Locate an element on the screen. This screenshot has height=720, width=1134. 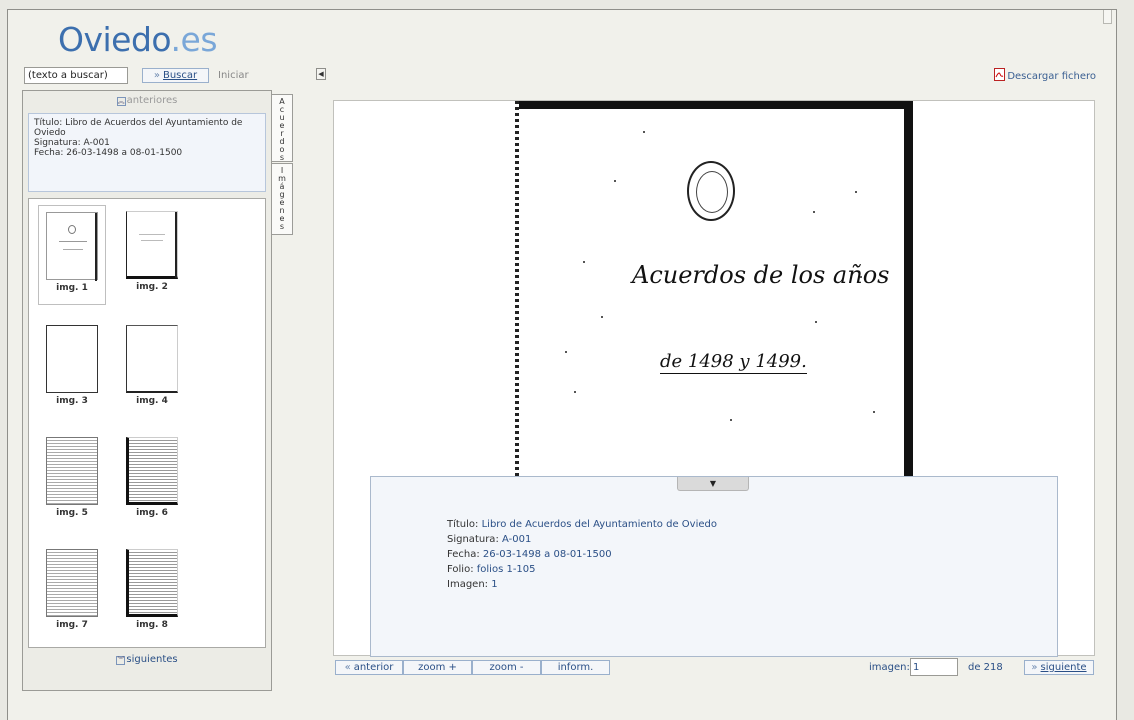
search-input is located at coordinates (76, 75).